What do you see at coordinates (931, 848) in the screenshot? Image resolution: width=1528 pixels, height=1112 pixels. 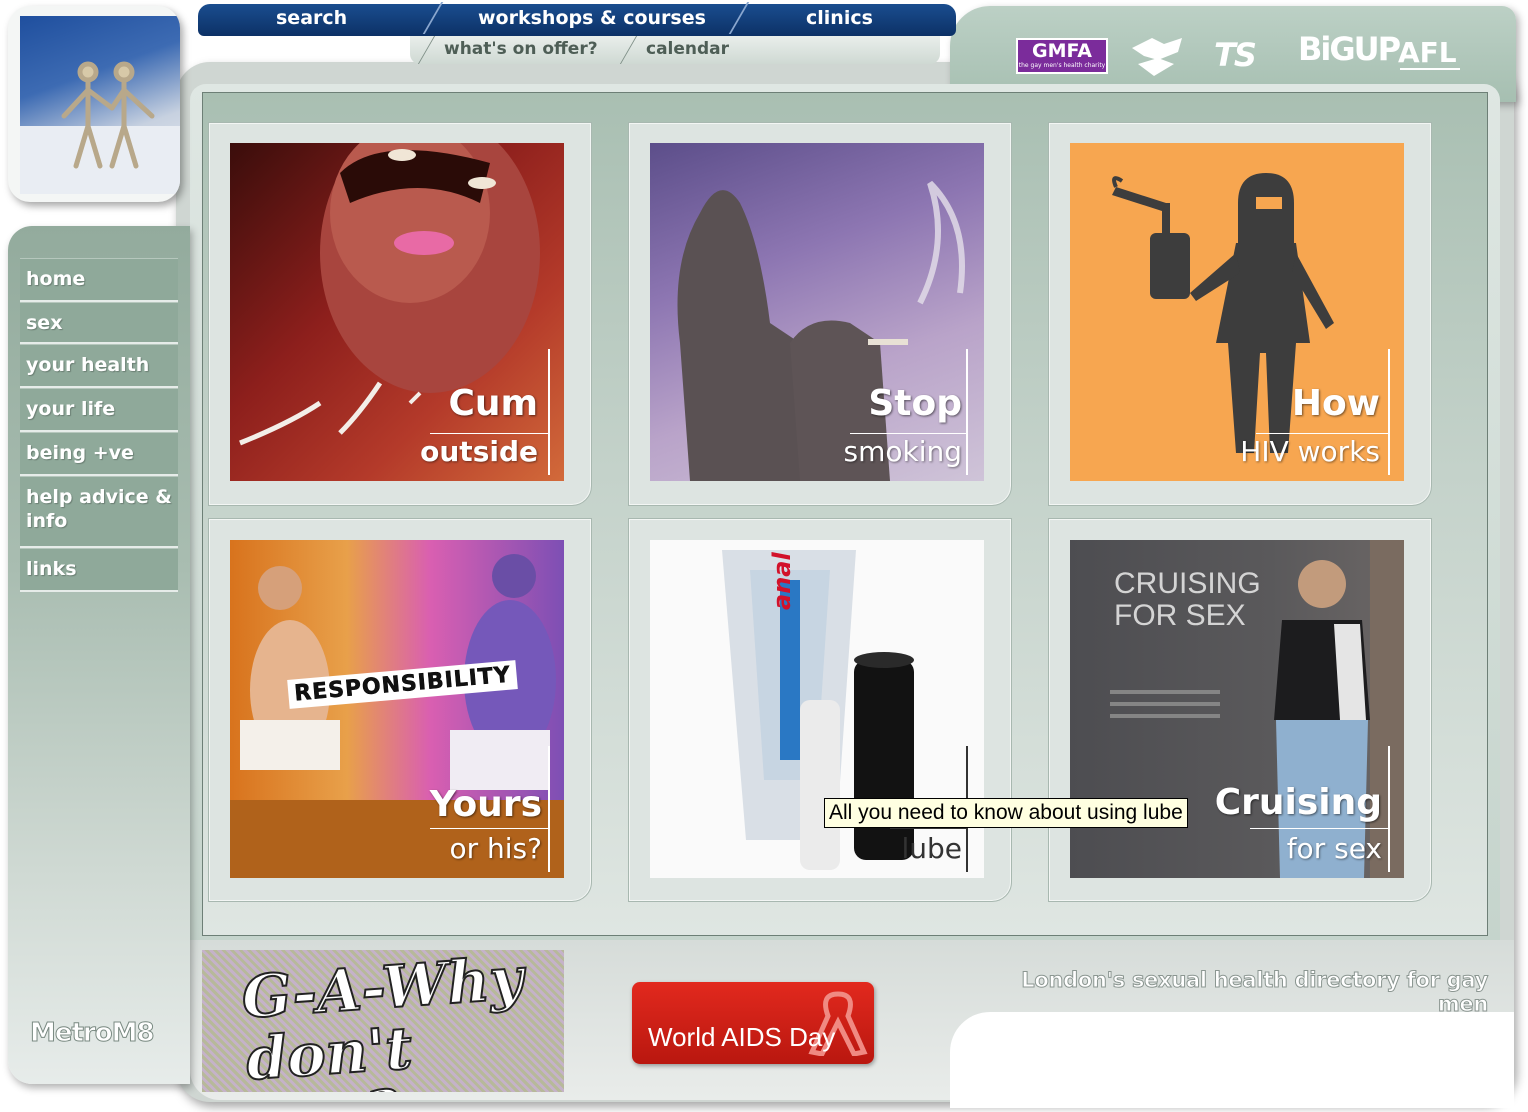 I see `tile-subtitle: lube` at bounding box center [931, 848].